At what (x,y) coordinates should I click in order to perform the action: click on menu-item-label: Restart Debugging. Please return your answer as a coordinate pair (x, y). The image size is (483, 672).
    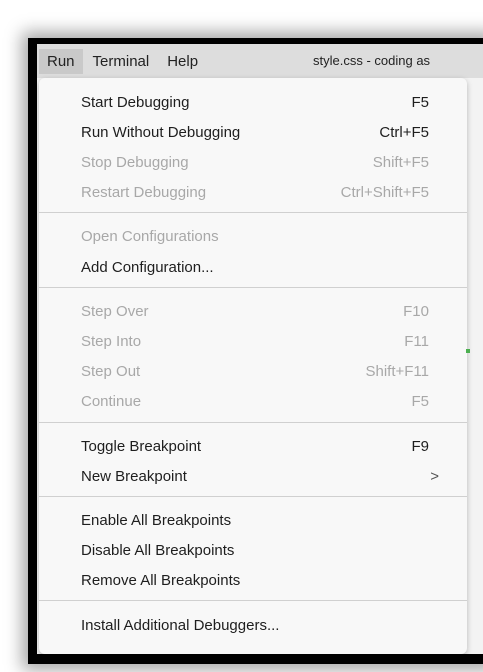
    Looking at the image, I should click on (144, 192).